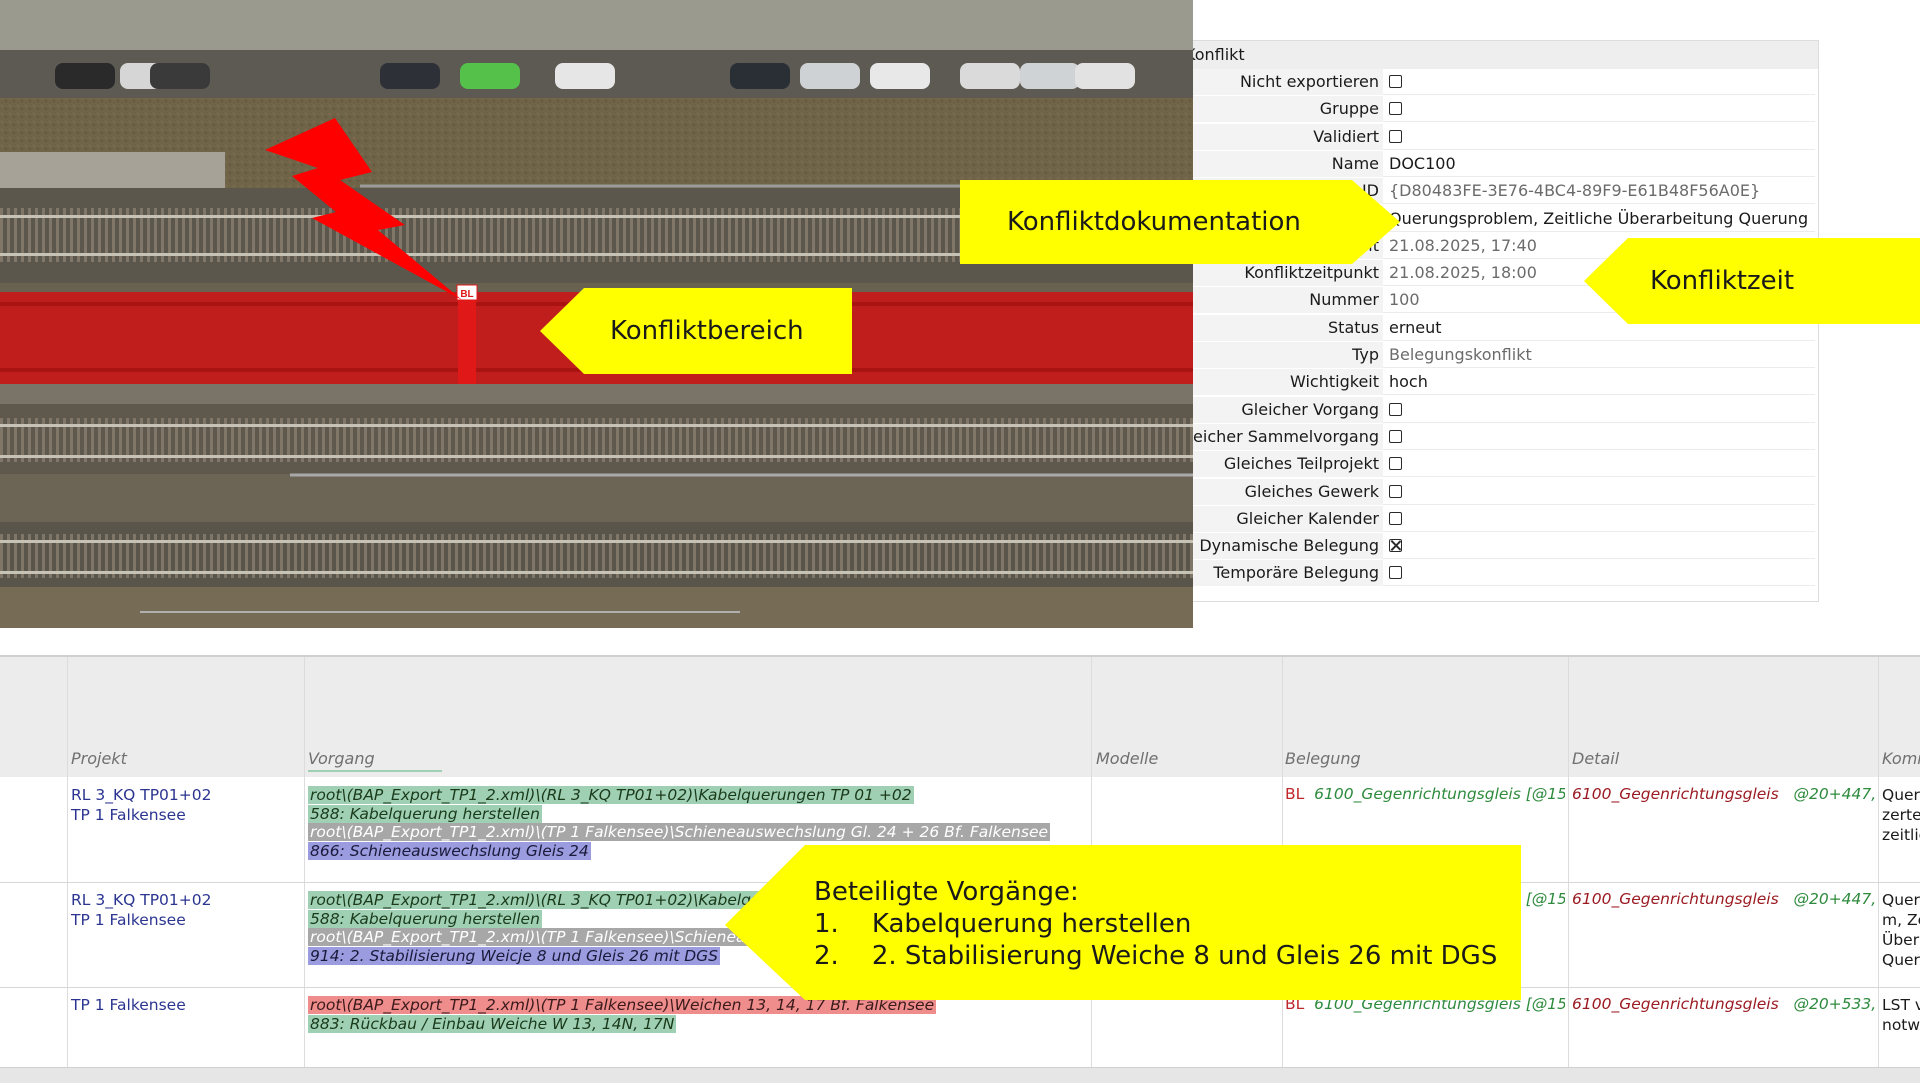 Image resolution: width=1920 pixels, height=1083 pixels. What do you see at coordinates (1901, 1025) in the screenshot?
I see `kommentar-line: notw` at bounding box center [1901, 1025].